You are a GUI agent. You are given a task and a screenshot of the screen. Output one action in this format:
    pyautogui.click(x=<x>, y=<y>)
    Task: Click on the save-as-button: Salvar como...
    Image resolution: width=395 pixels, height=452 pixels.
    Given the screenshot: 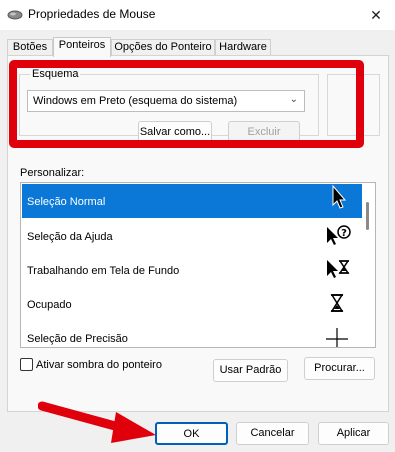 What is the action you would take?
    pyautogui.click(x=175, y=132)
    